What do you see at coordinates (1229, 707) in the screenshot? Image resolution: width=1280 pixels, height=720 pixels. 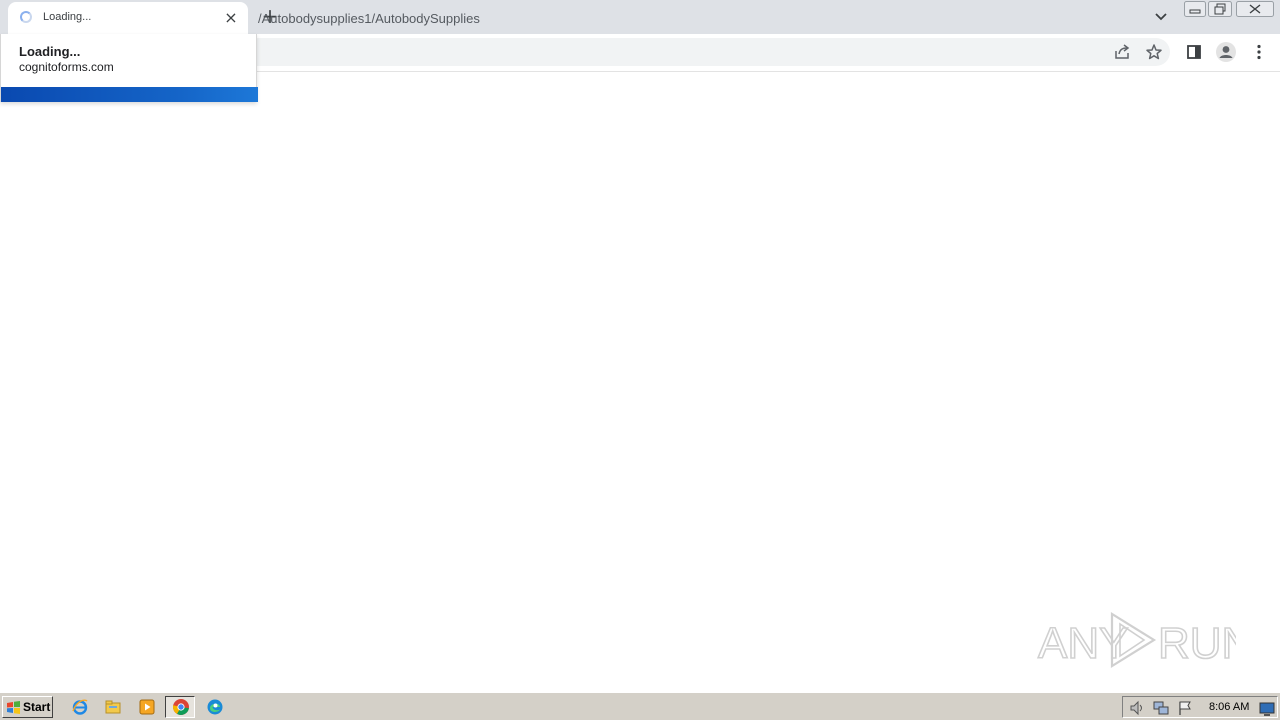 I see `taskbar-clock: 8:06 AM` at bounding box center [1229, 707].